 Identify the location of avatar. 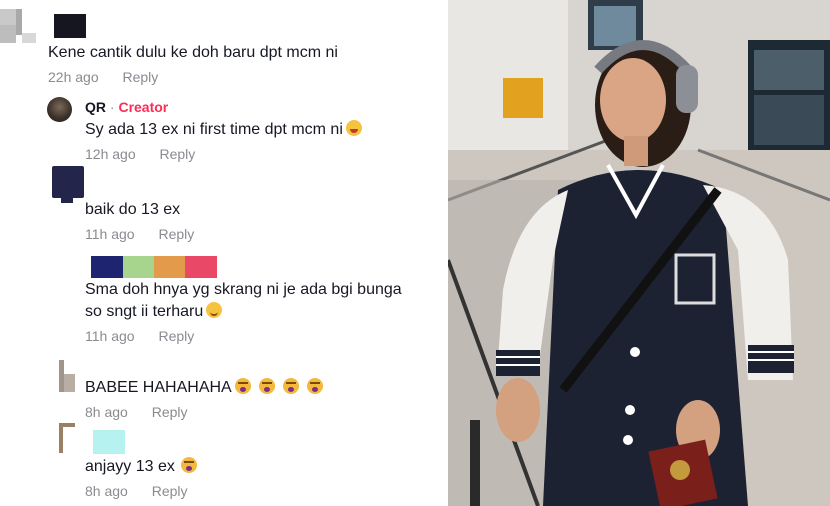
(59, 109).